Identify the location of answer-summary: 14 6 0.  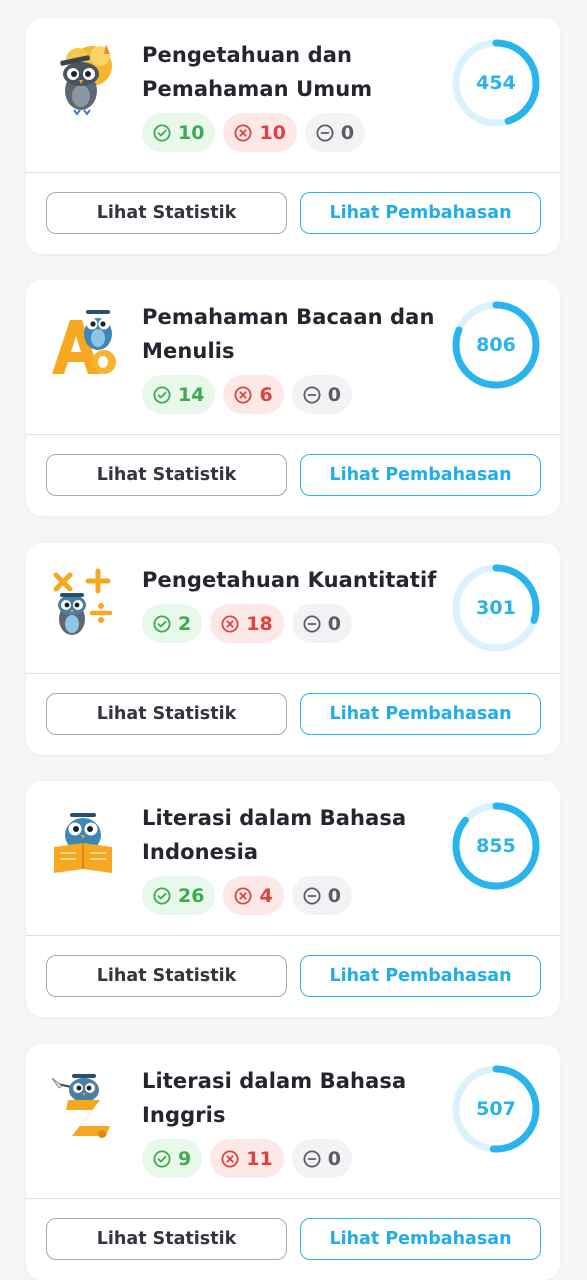
(247, 394).